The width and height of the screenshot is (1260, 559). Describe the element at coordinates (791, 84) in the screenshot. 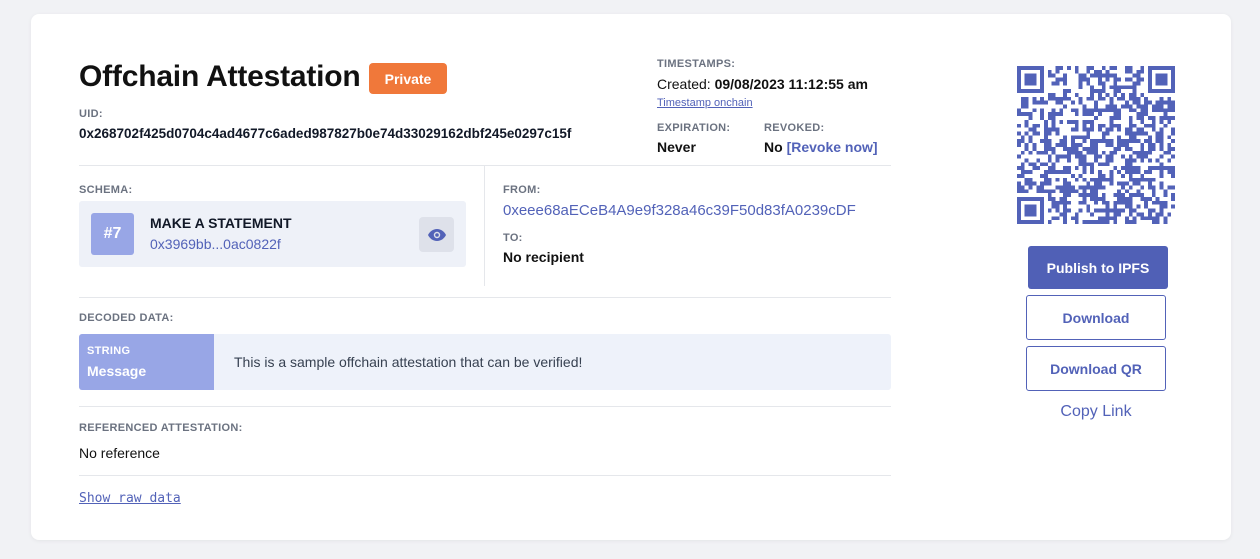

I see `created-value: 09/08/2023 11:12:55 am` at that location.